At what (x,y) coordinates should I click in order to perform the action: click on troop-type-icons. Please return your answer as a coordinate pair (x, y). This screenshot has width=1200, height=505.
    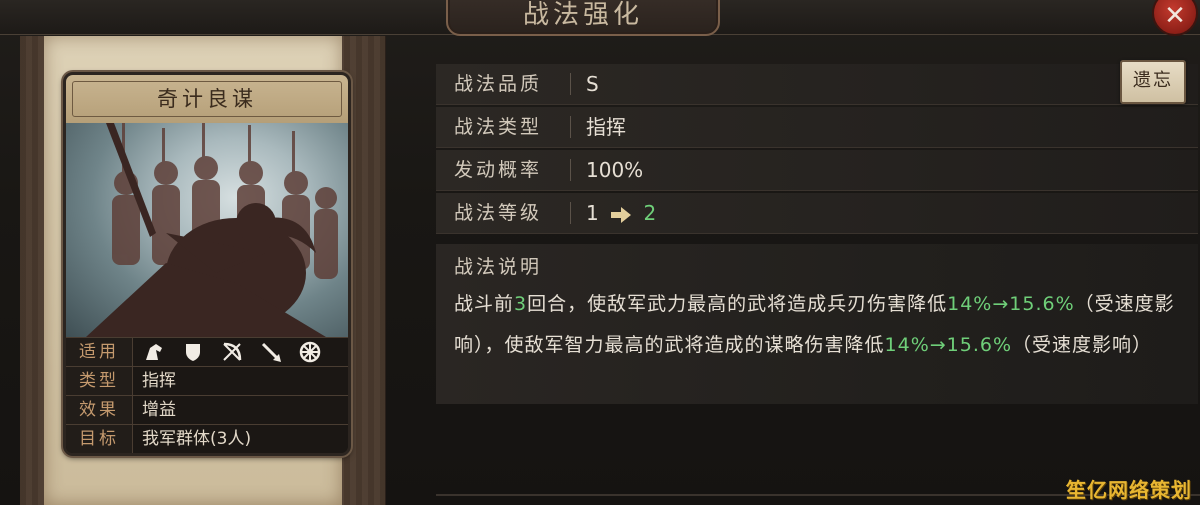
    Looking at the image, I should click on (237, 352).